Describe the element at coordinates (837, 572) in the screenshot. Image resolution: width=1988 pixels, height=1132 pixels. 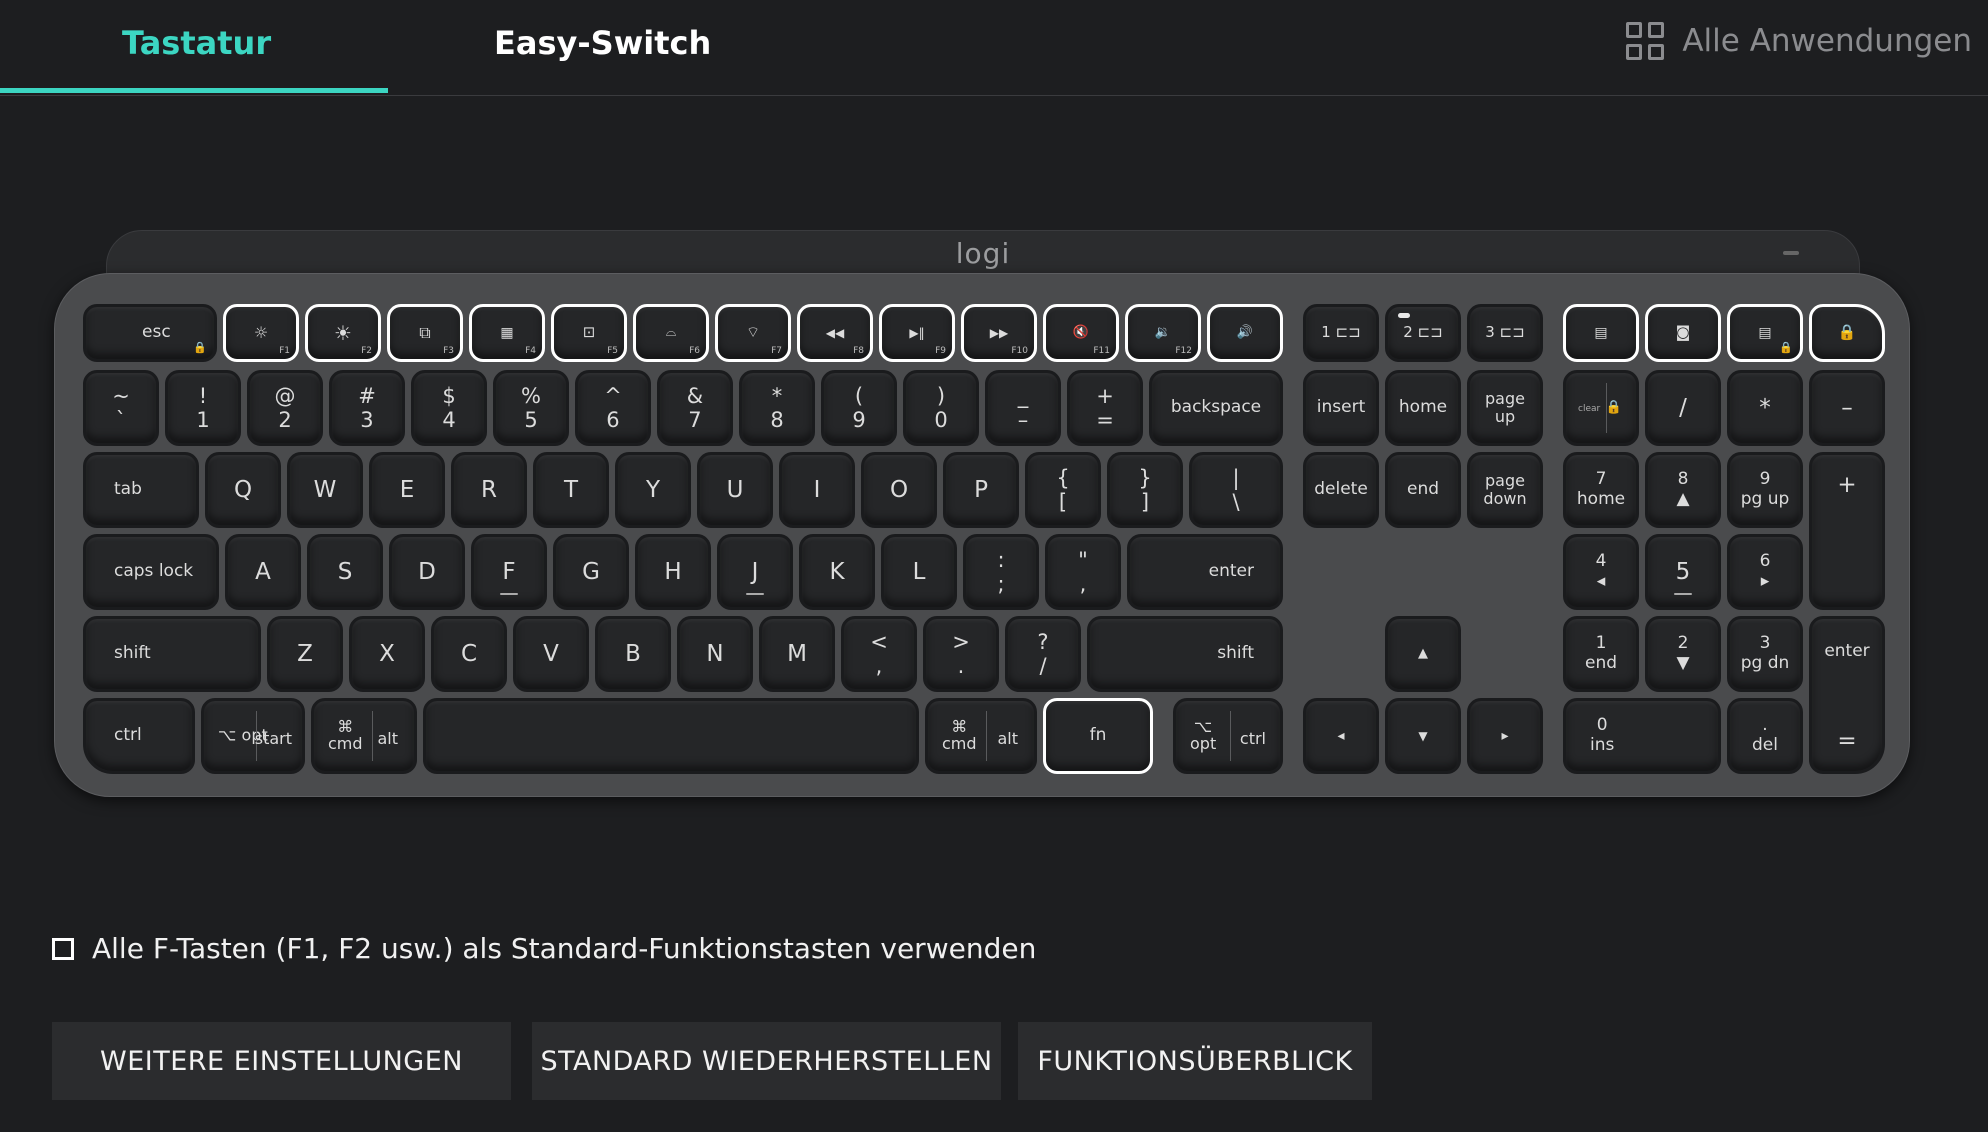
I see `key-k: K` at that location.